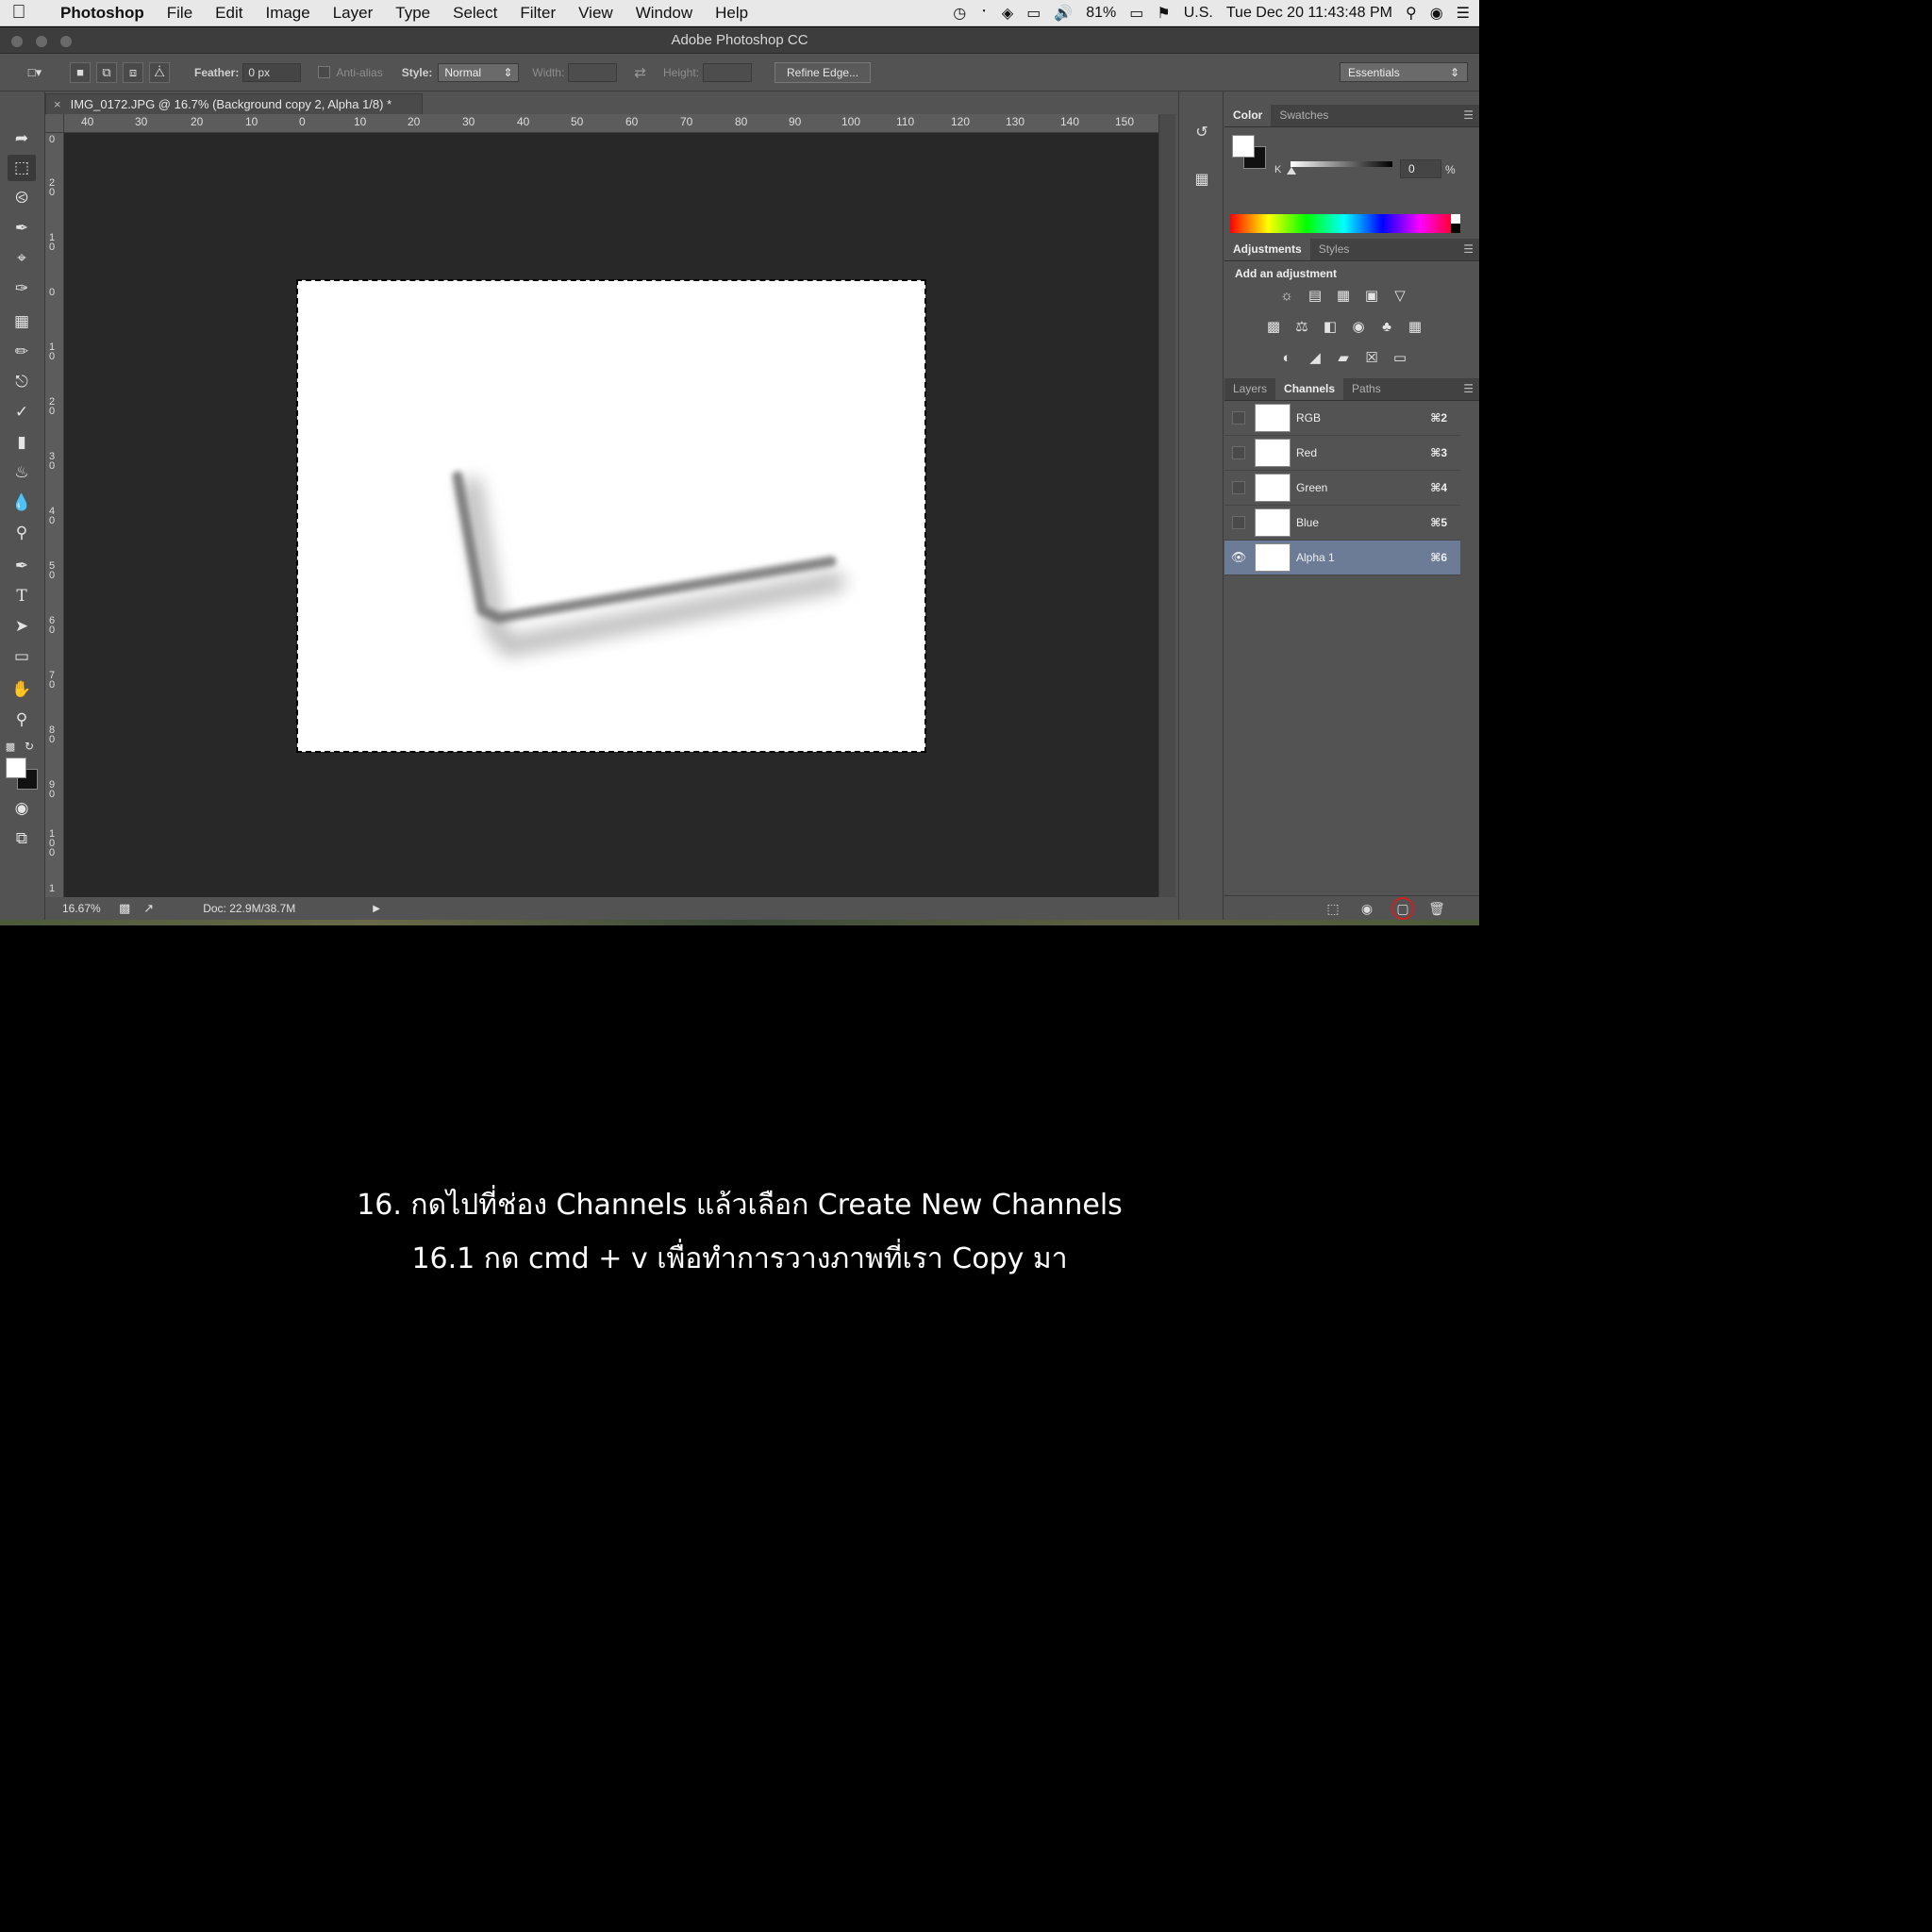 This screenshot has height=1932, width=1932. I want to click on menu-view: View, so click(596, 13).